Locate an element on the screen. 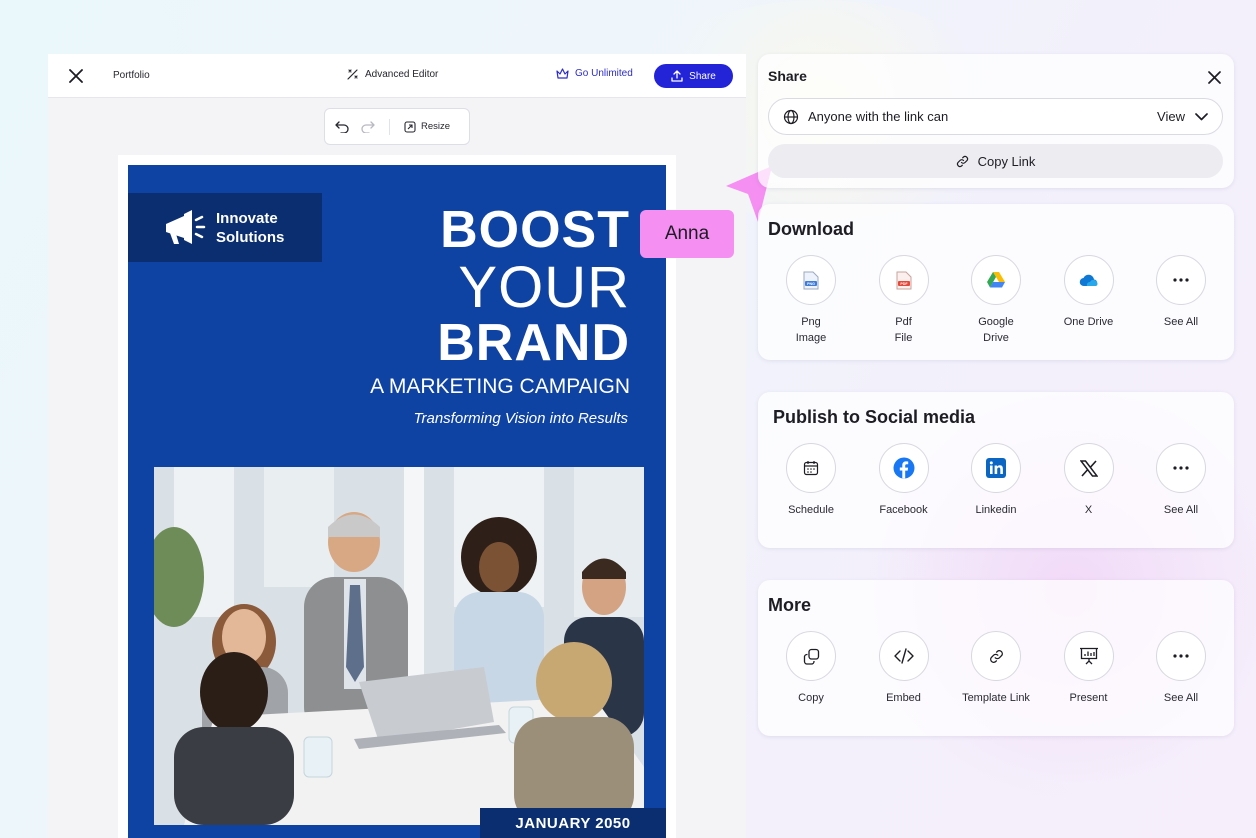  google-drive-label: Google Drive is located at coordinates (995, 330).